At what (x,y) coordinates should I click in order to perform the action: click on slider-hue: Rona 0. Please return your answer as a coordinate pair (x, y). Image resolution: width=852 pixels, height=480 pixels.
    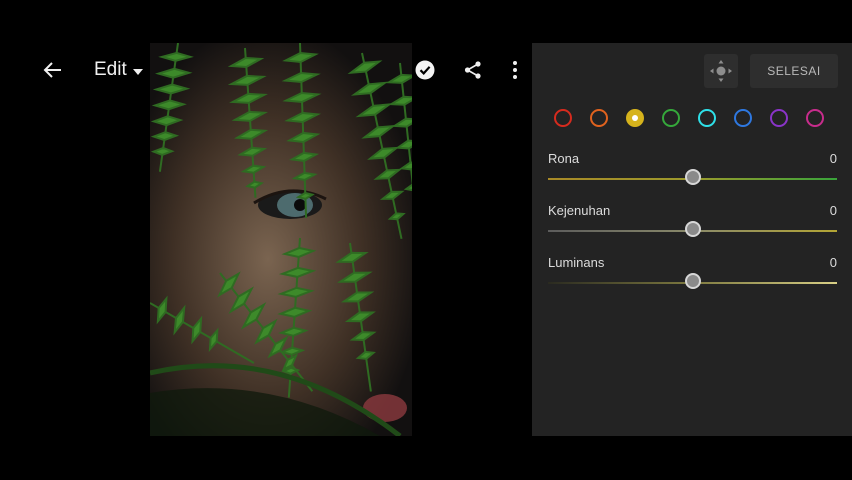
    Looking at the image, I should click on (692, 171).